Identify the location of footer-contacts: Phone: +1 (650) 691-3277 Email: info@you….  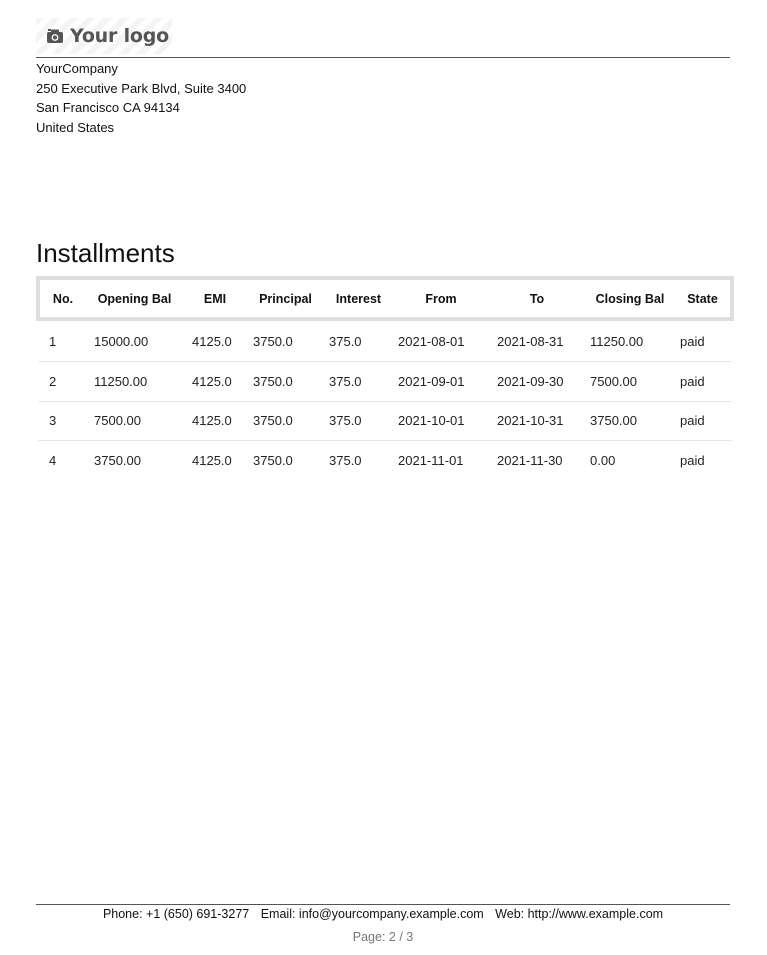
(383, 914).